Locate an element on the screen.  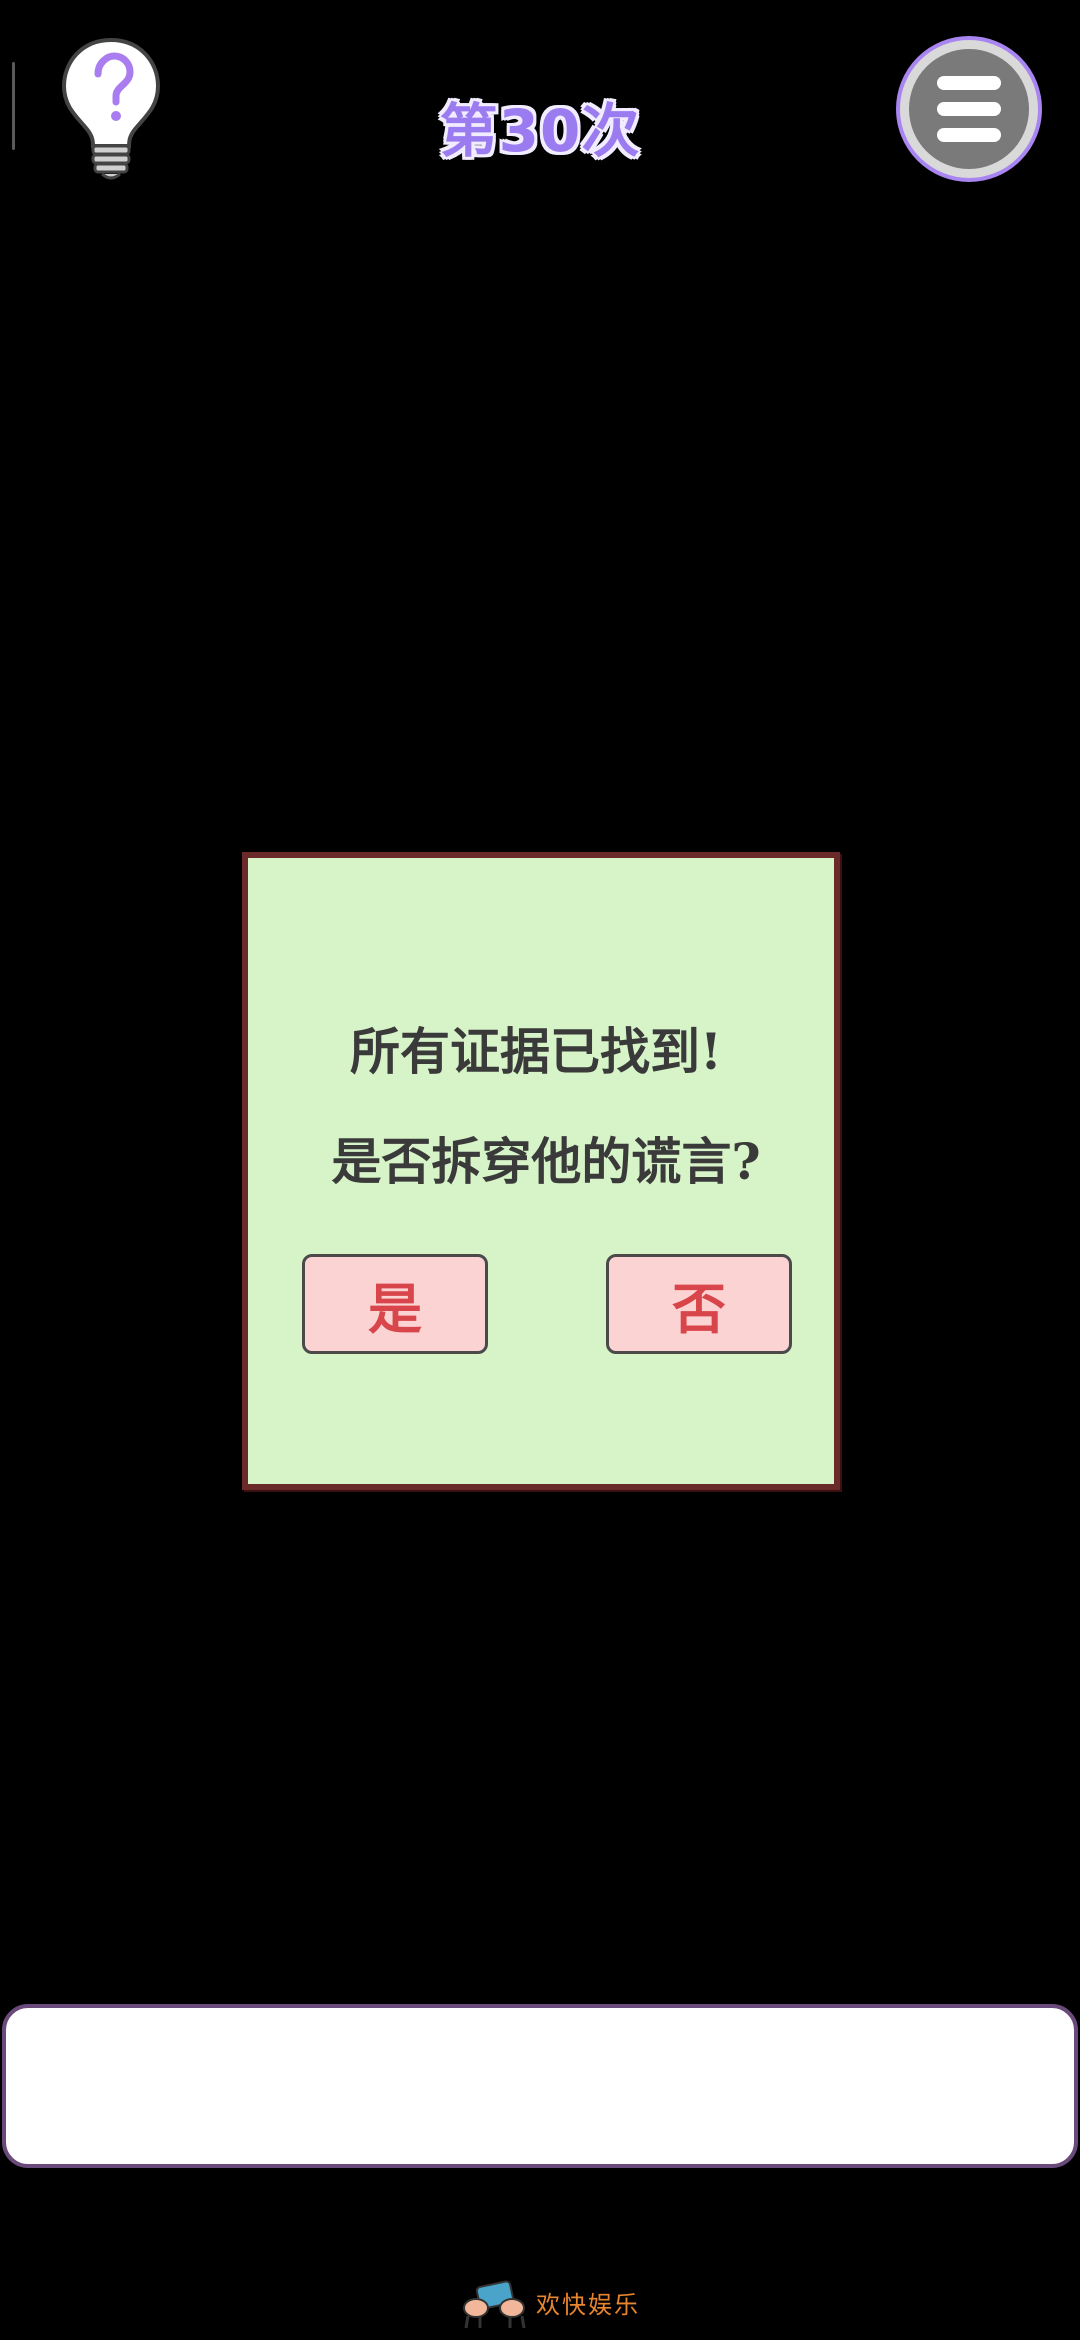
no-button: 否 is located at coordinates (699, 1304).